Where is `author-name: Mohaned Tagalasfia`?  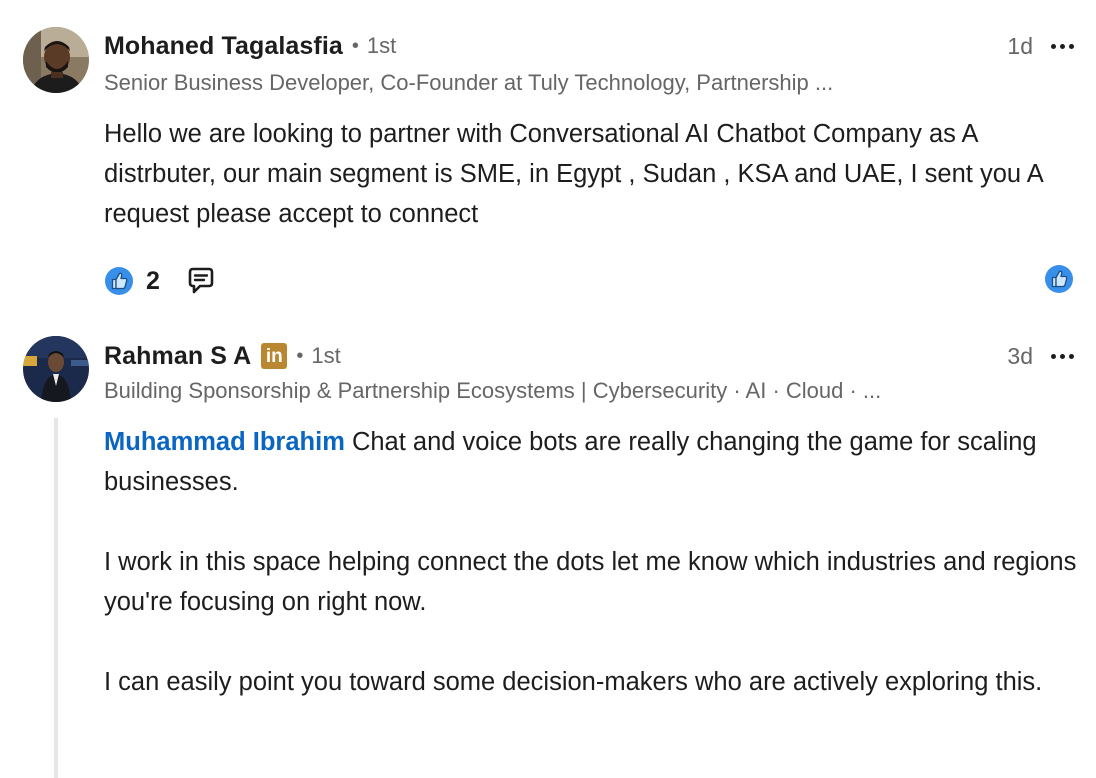 author-name: Mohaned Tagalasfia is located at coordinates (223, 46).